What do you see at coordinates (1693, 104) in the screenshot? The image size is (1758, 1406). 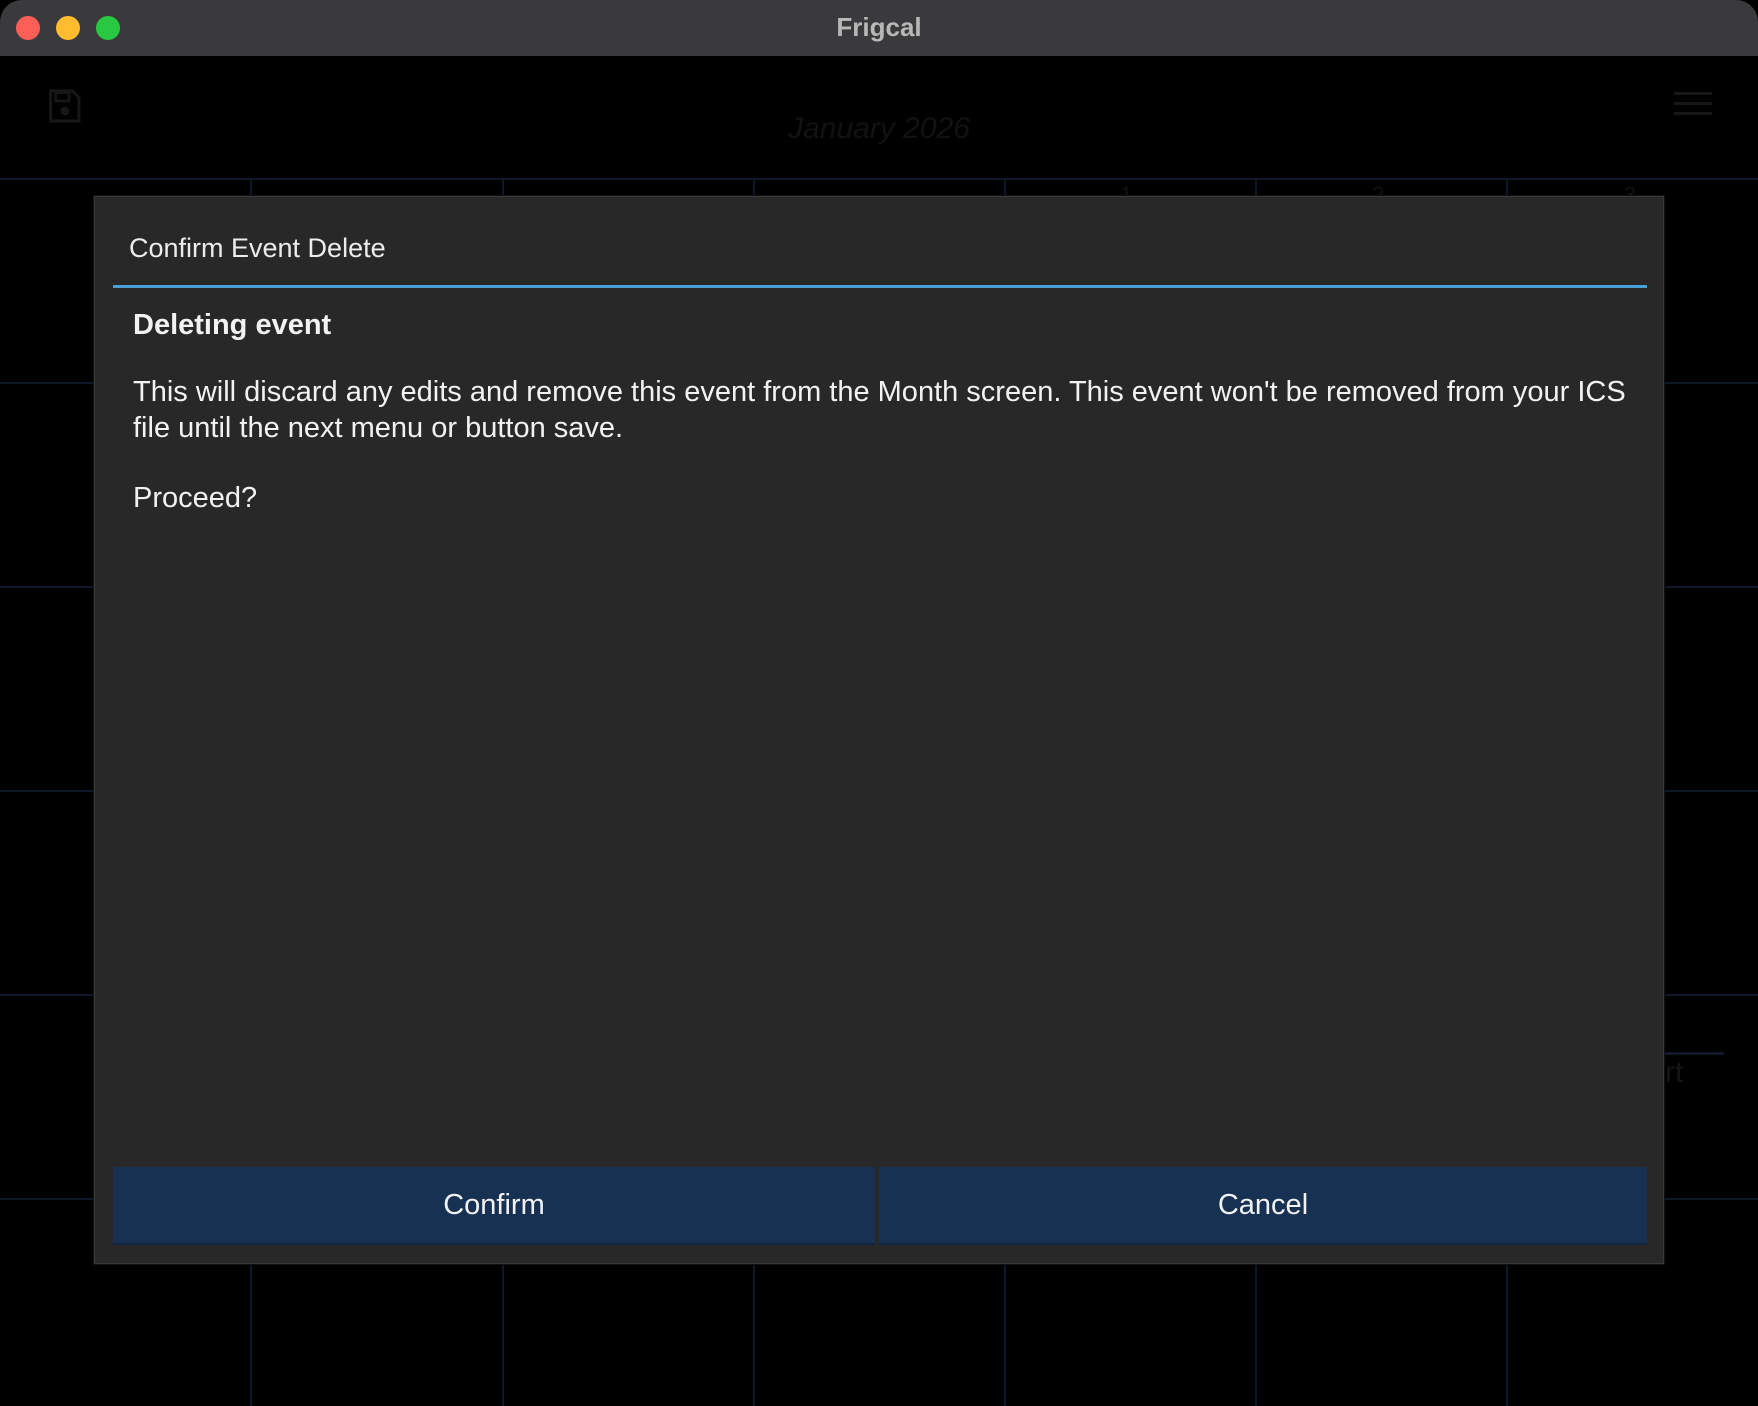 I see `hamburger-menu-icon` at bounding box center [1693, 104].